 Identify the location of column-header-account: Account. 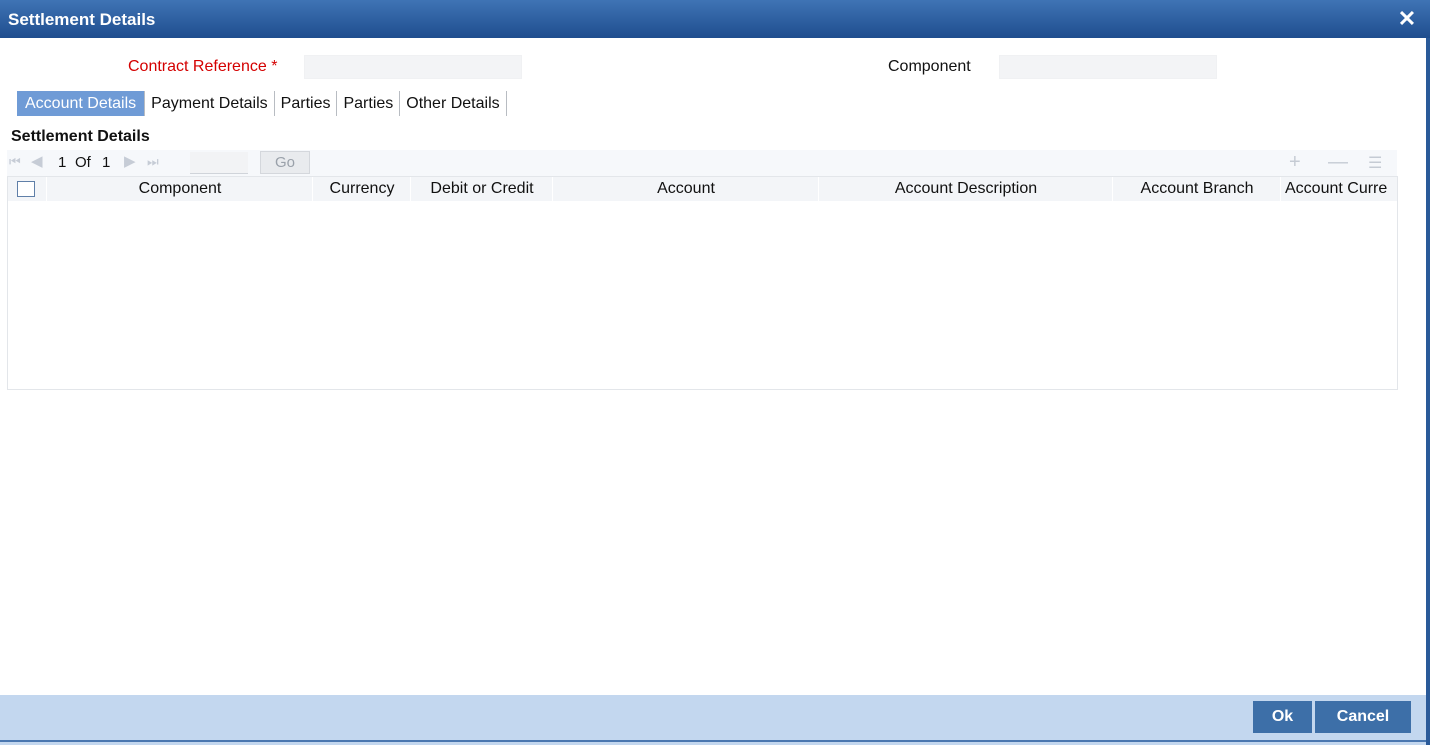
(685, 189).